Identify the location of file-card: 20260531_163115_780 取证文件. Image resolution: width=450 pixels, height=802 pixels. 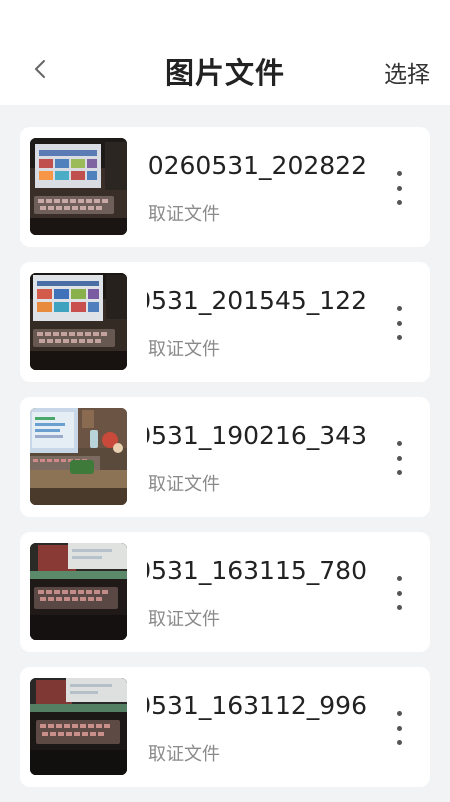
(225, 592).